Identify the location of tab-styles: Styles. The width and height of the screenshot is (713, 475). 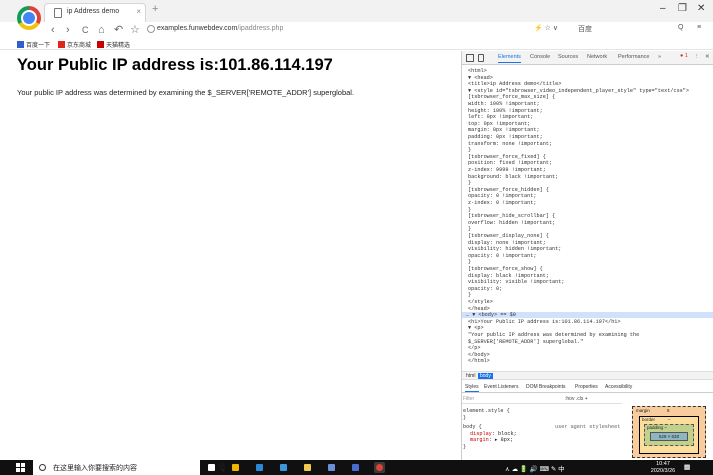
(472, 388).